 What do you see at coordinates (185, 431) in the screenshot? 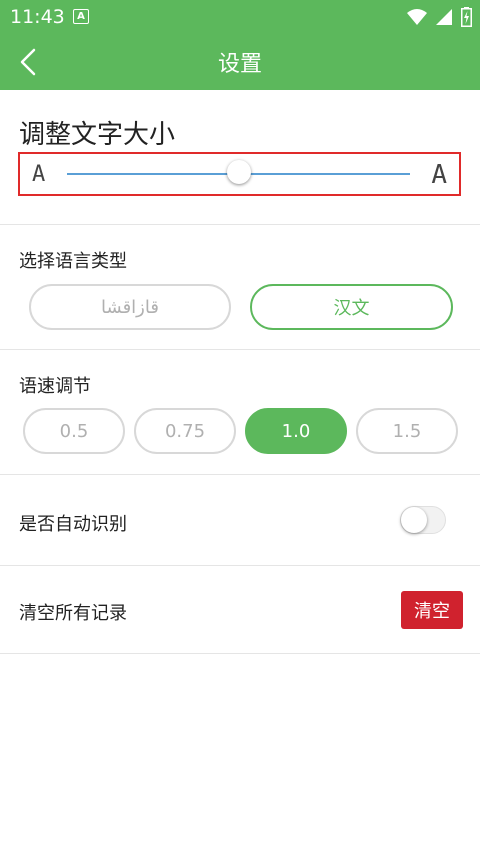
I see `speed-option-0-75: 0.75` at bounding box center [185, 431].